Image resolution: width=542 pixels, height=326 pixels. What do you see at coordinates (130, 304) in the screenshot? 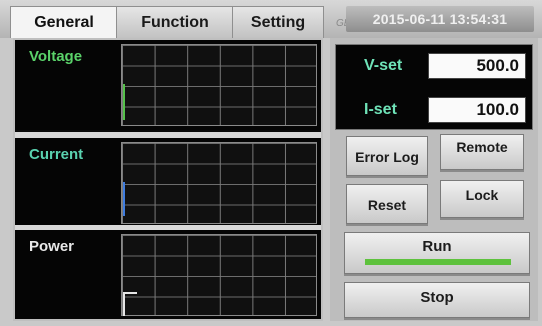
I see `power-trace` at bounding box center [130, 304].